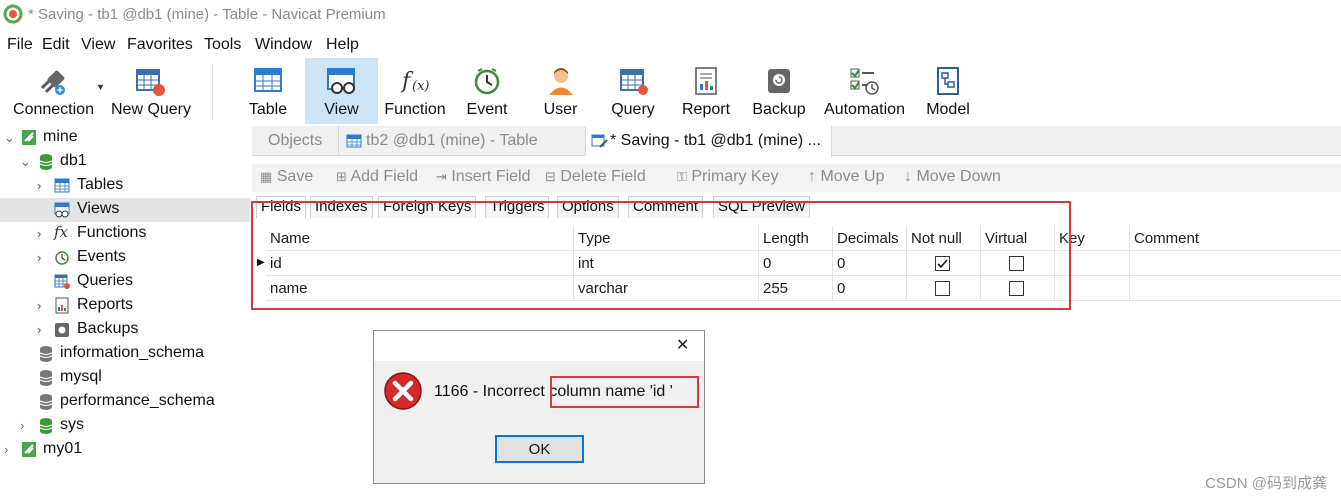  I want to click on connection-button: Connection, so click(53, 91).